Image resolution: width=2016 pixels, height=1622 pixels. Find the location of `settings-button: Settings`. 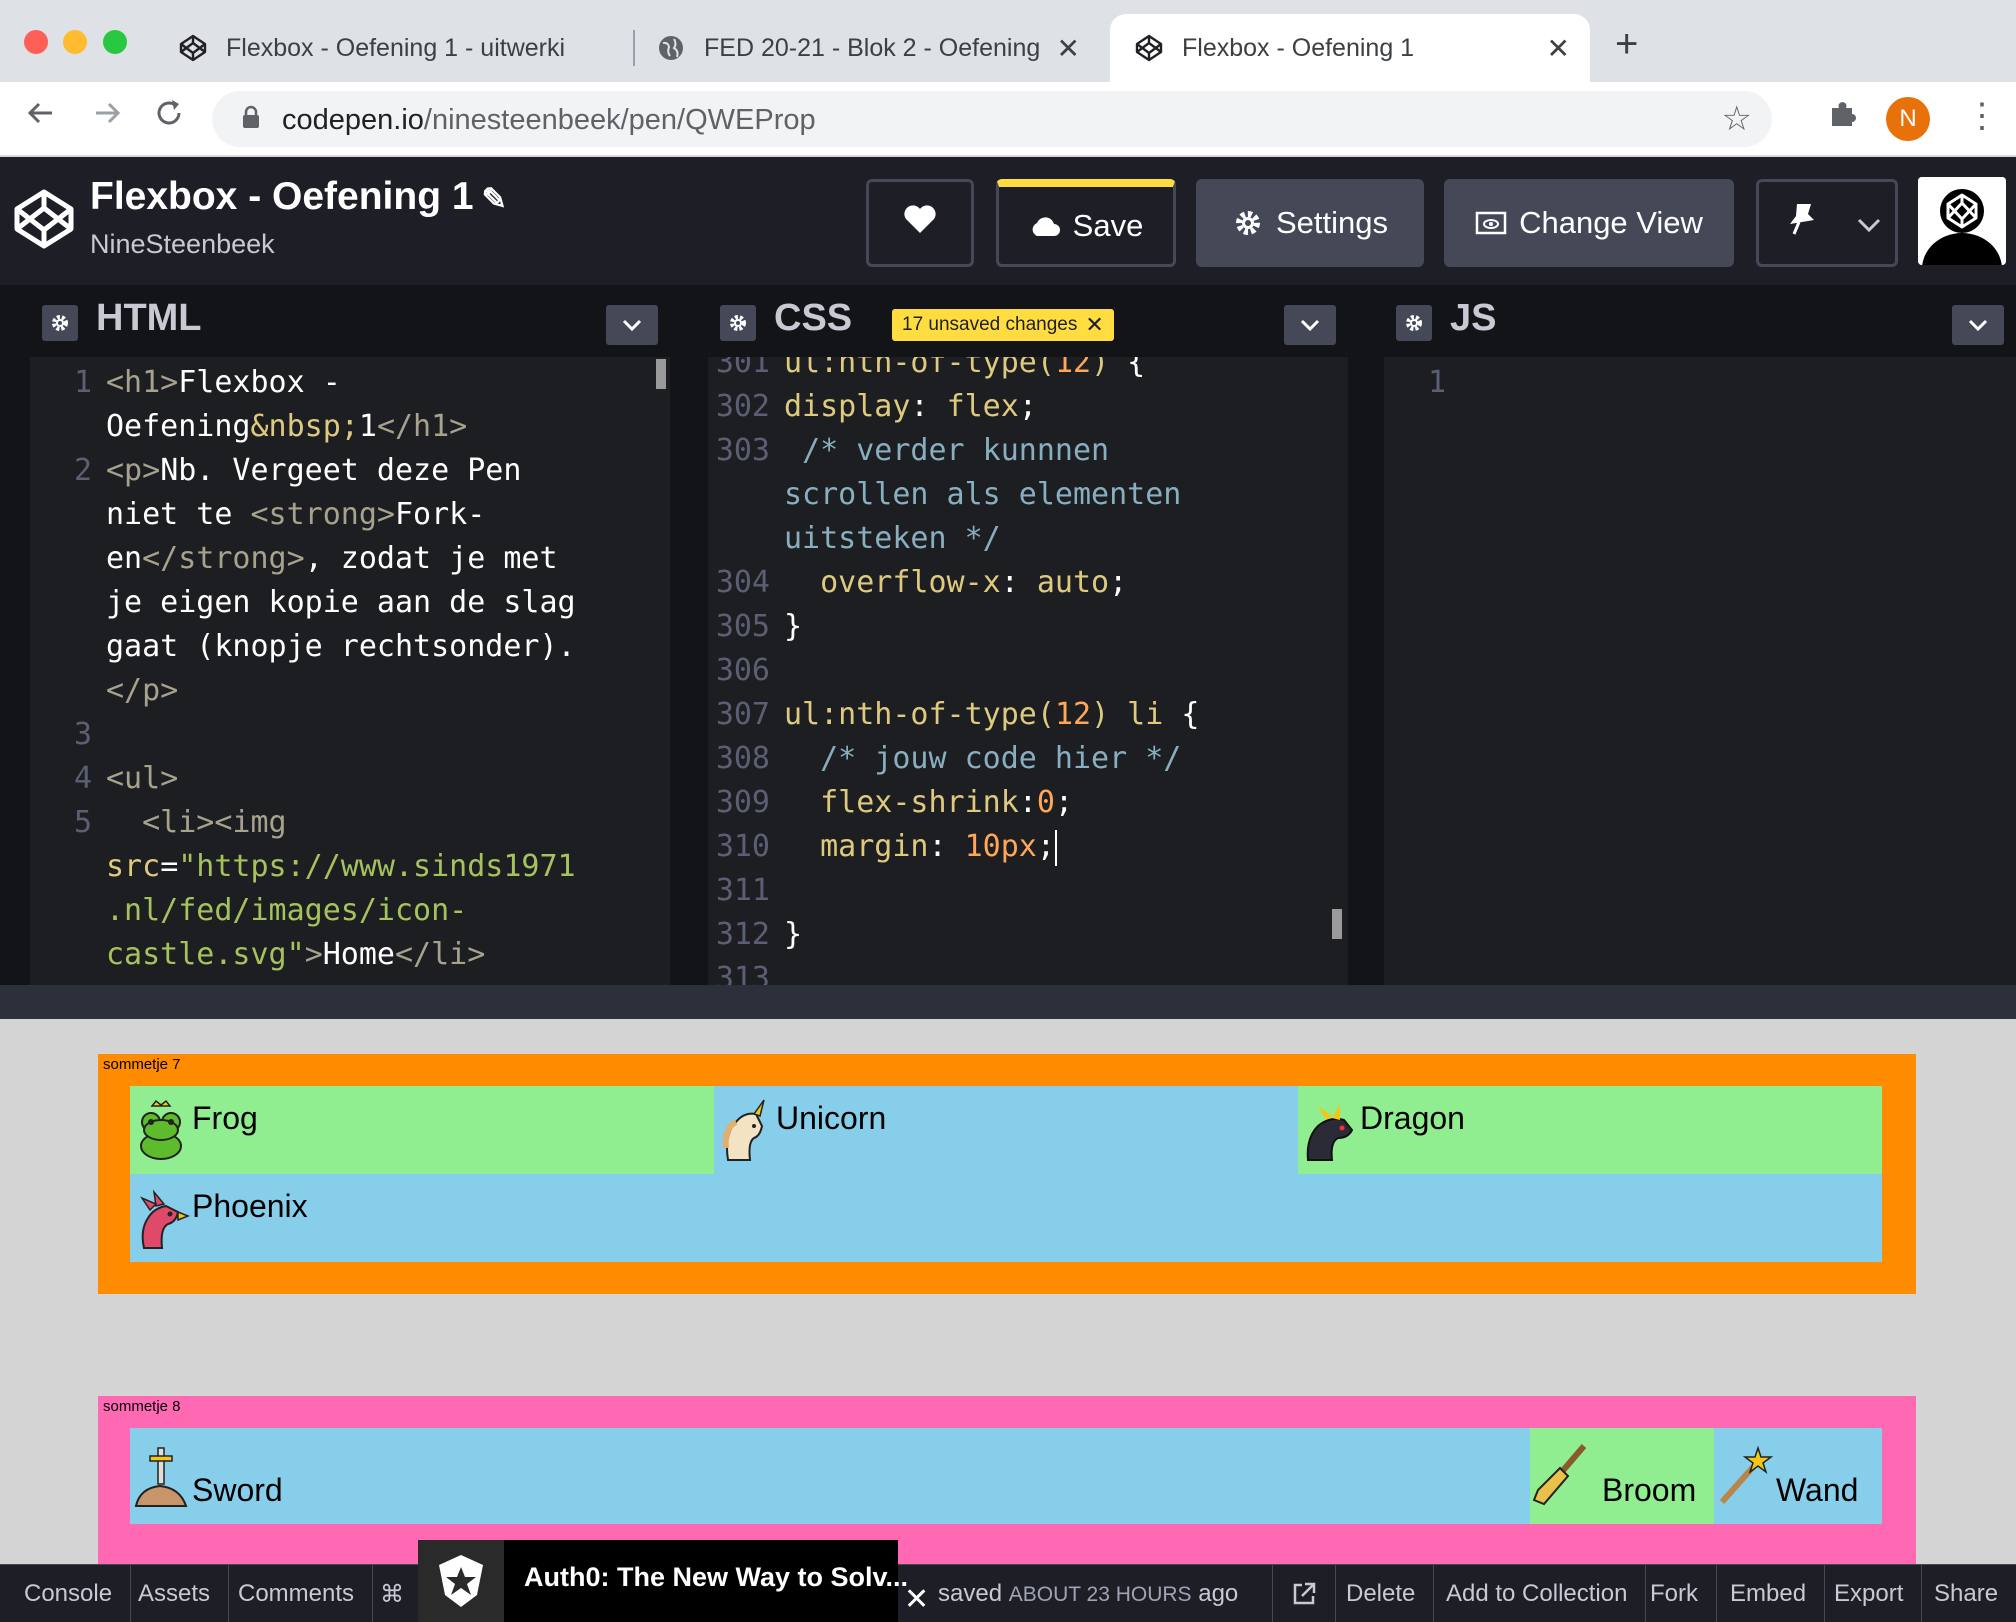

settings-button: Settings is located at coordinates (1310, 223).